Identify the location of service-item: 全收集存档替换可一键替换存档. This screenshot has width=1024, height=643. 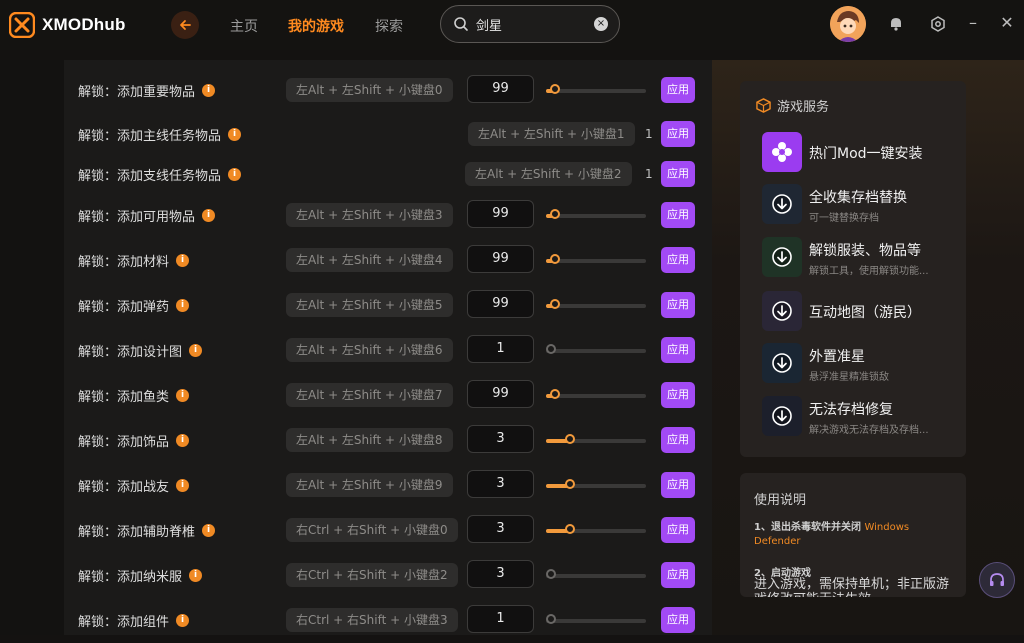
(862, 205).